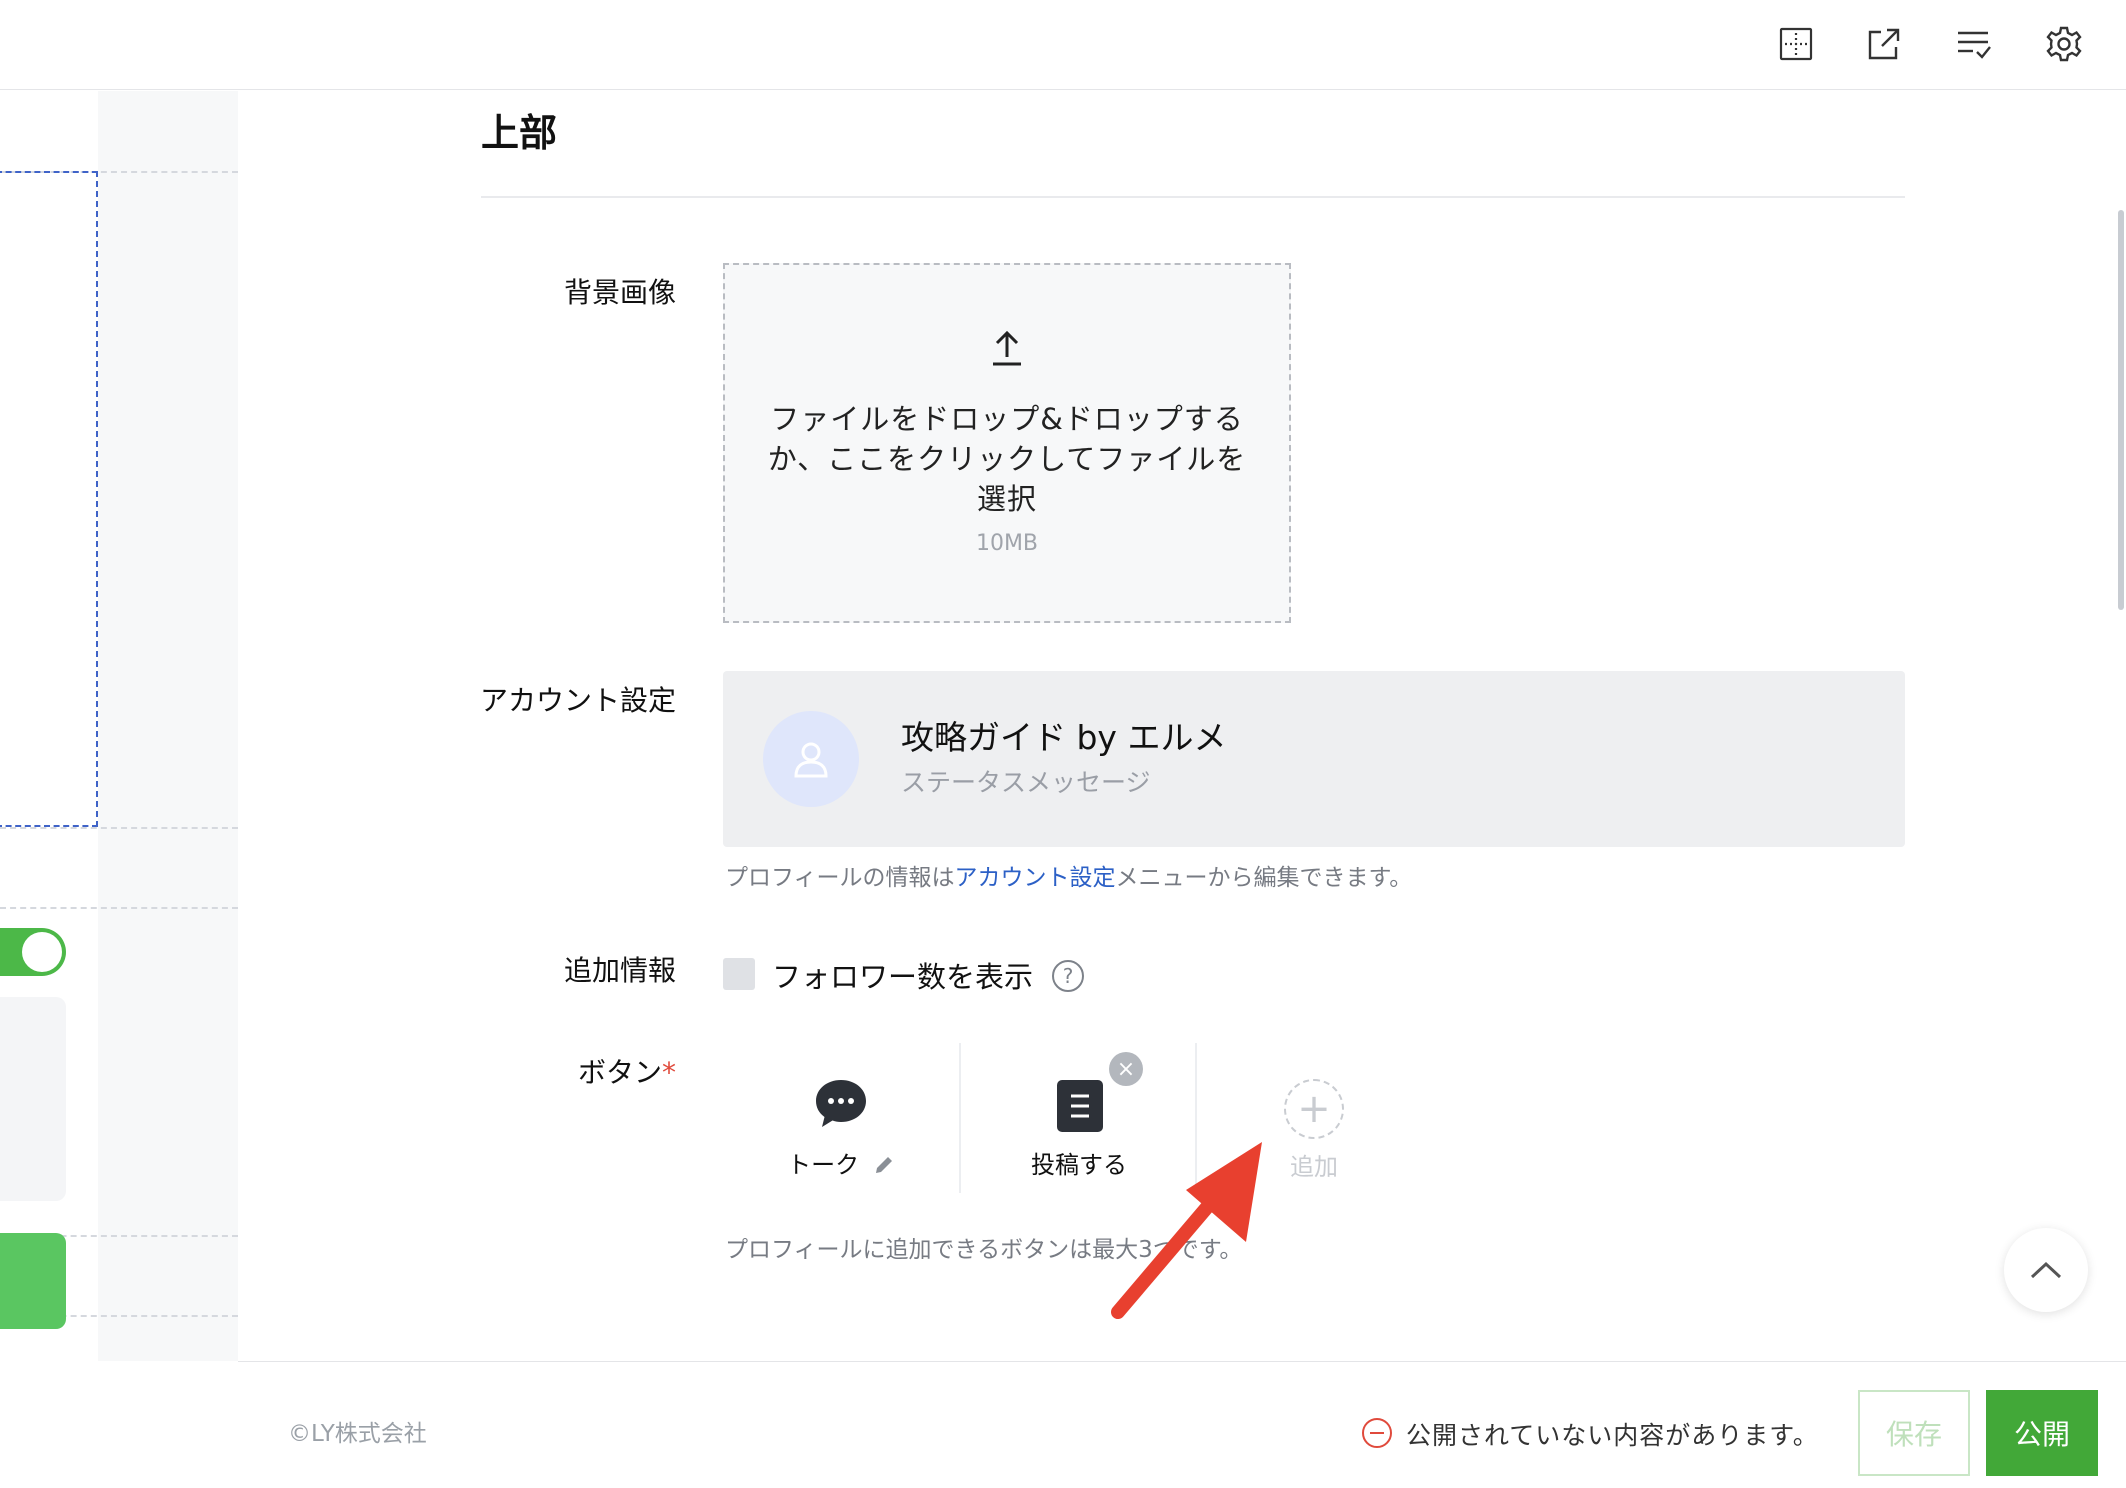  Describe the element at coordinates (1314, 1109) in the screenshot. I see `add-button-plus-icon: +` at that location.